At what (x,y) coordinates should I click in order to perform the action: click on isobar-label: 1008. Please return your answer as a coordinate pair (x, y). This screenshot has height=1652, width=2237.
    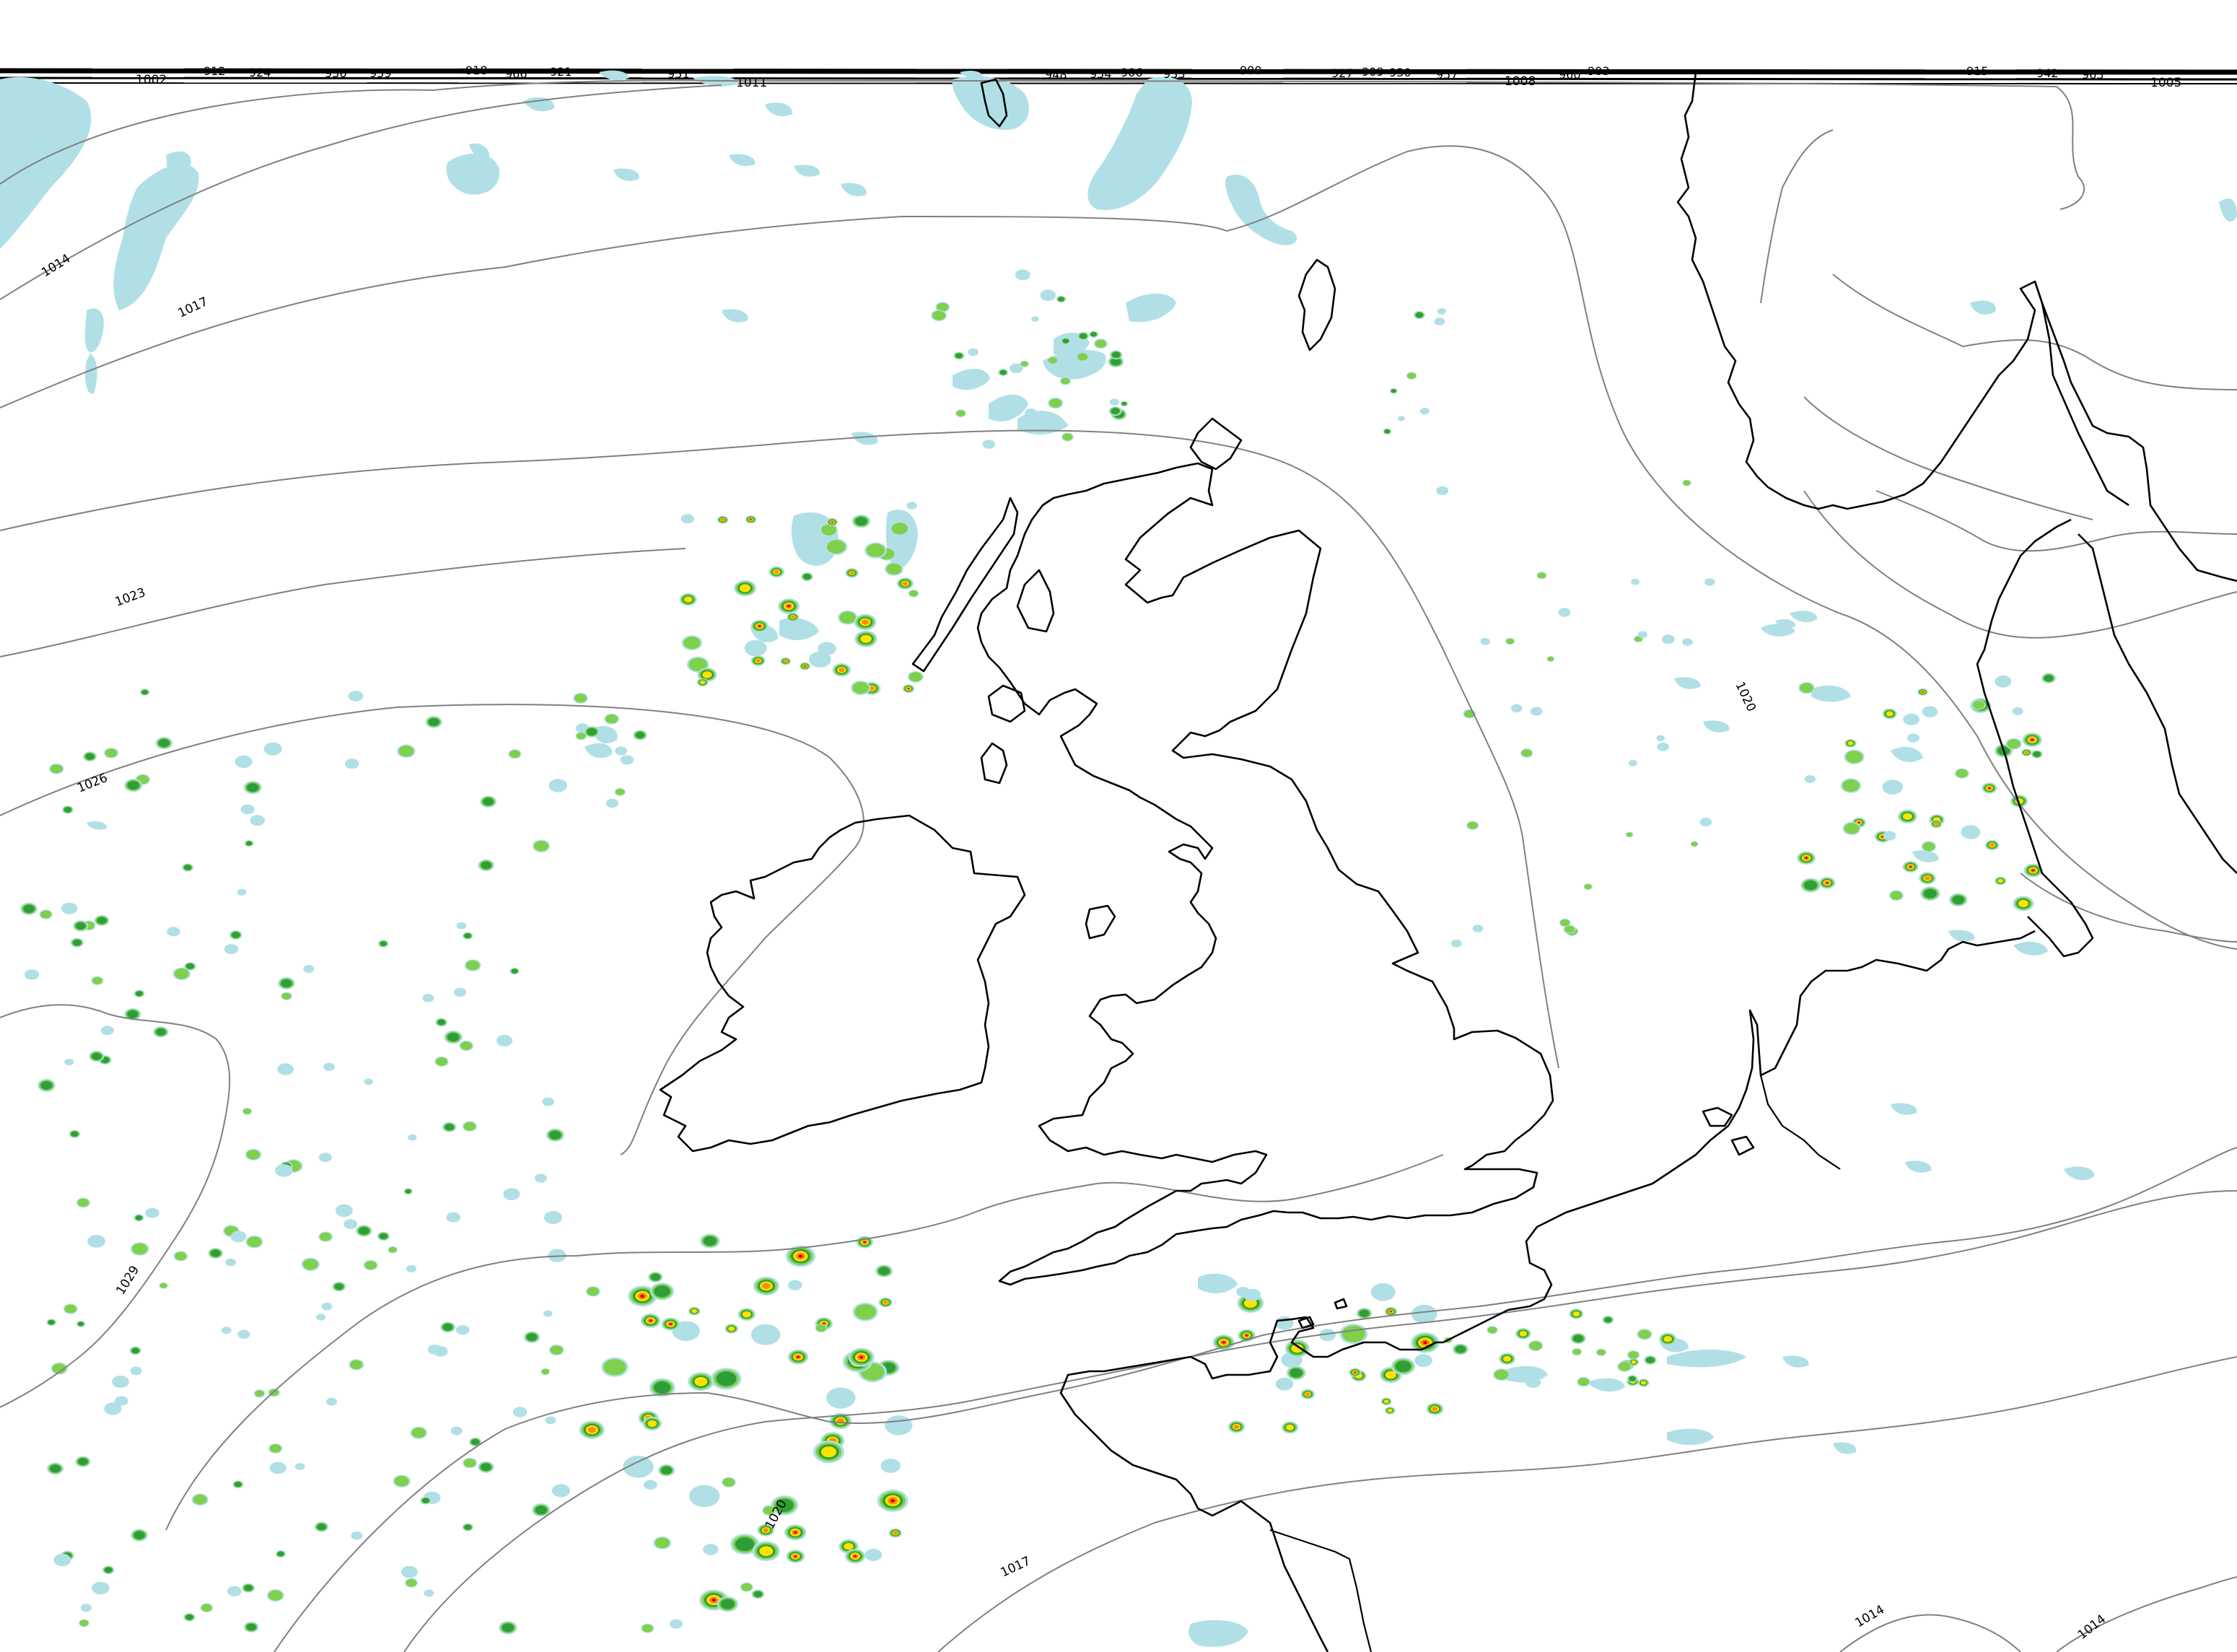
    Looking at the image, I should click on (1520, 81).